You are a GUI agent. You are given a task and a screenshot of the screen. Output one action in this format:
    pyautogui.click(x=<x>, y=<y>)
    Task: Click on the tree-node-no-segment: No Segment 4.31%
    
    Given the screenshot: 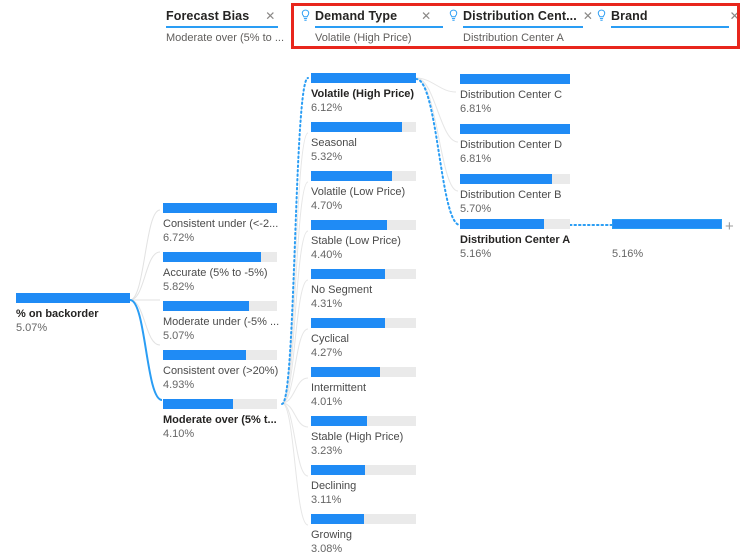 What is the action you would take?
    pyautogui.click(x=363, y=290)
    